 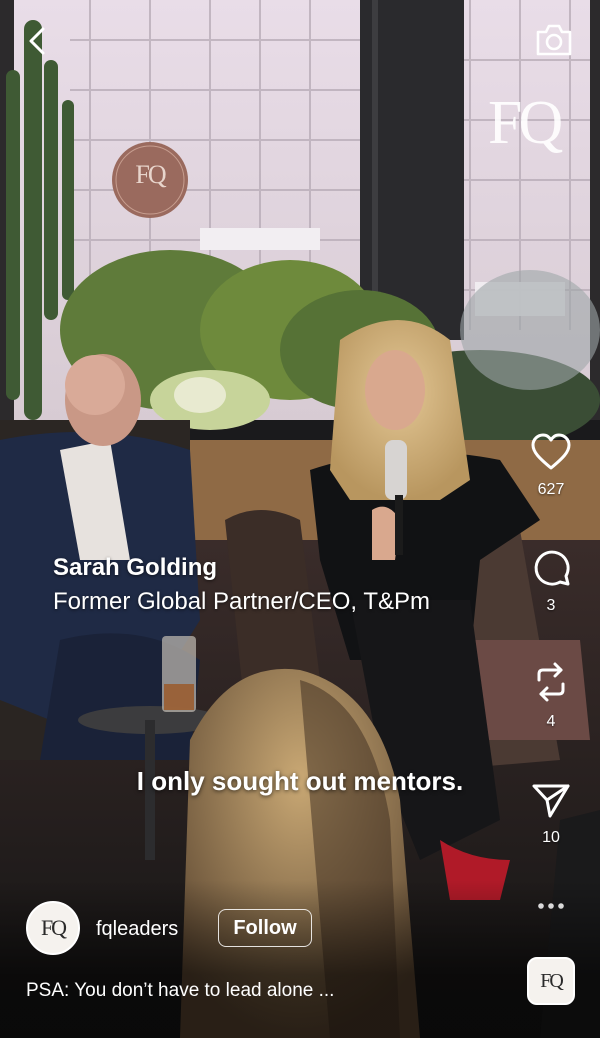 I want to click on comment-icon, so click(x=552, y=568).